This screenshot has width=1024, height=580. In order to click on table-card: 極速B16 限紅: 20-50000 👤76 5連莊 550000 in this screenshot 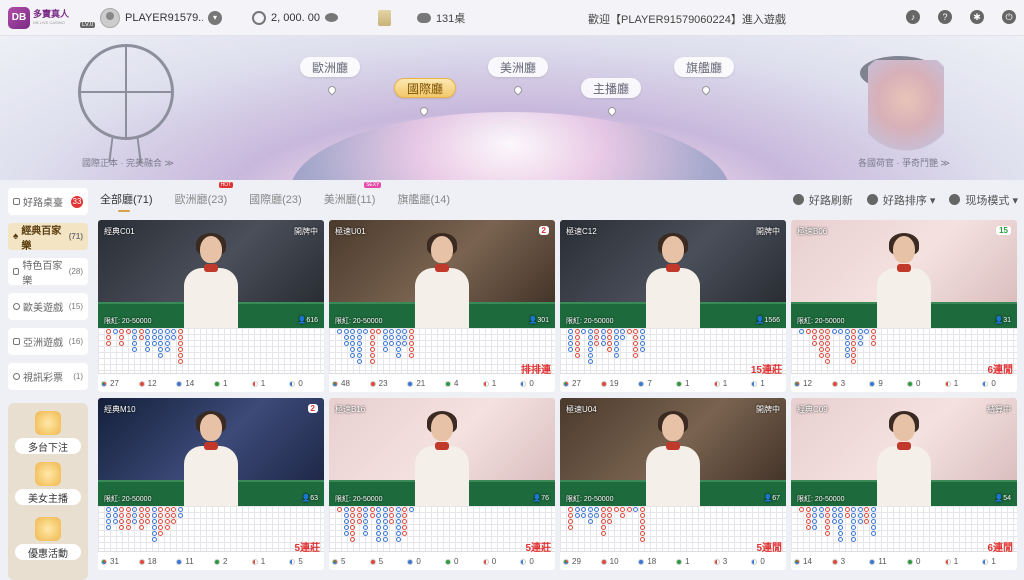, I will do `click(442, 484)`.